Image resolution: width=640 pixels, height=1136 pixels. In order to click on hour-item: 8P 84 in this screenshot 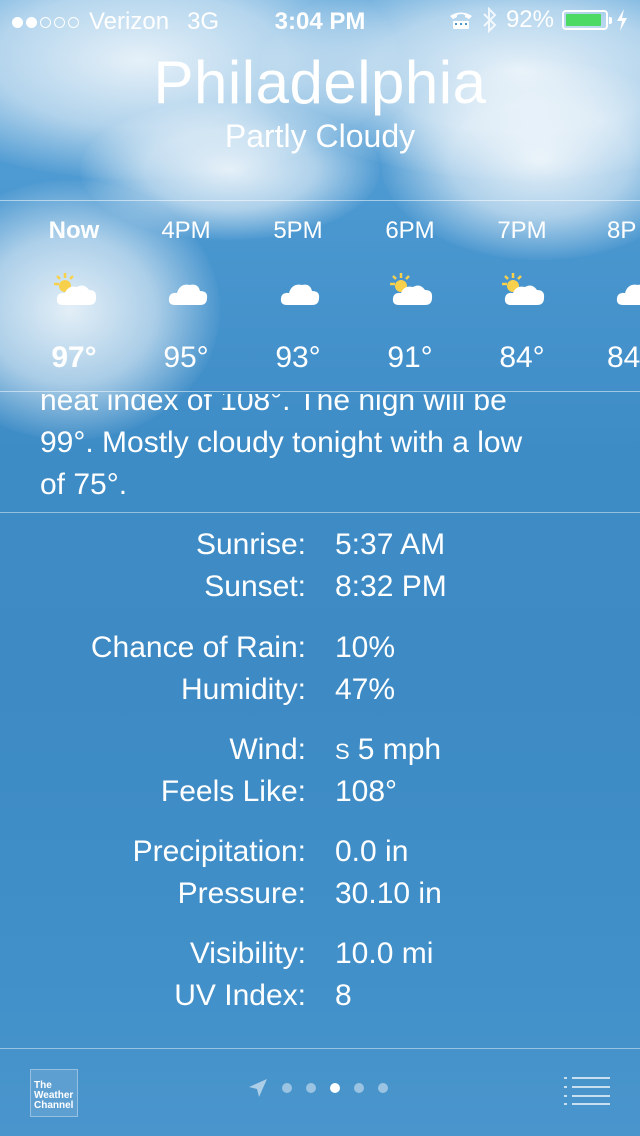, I will do `click(614, 296)`.